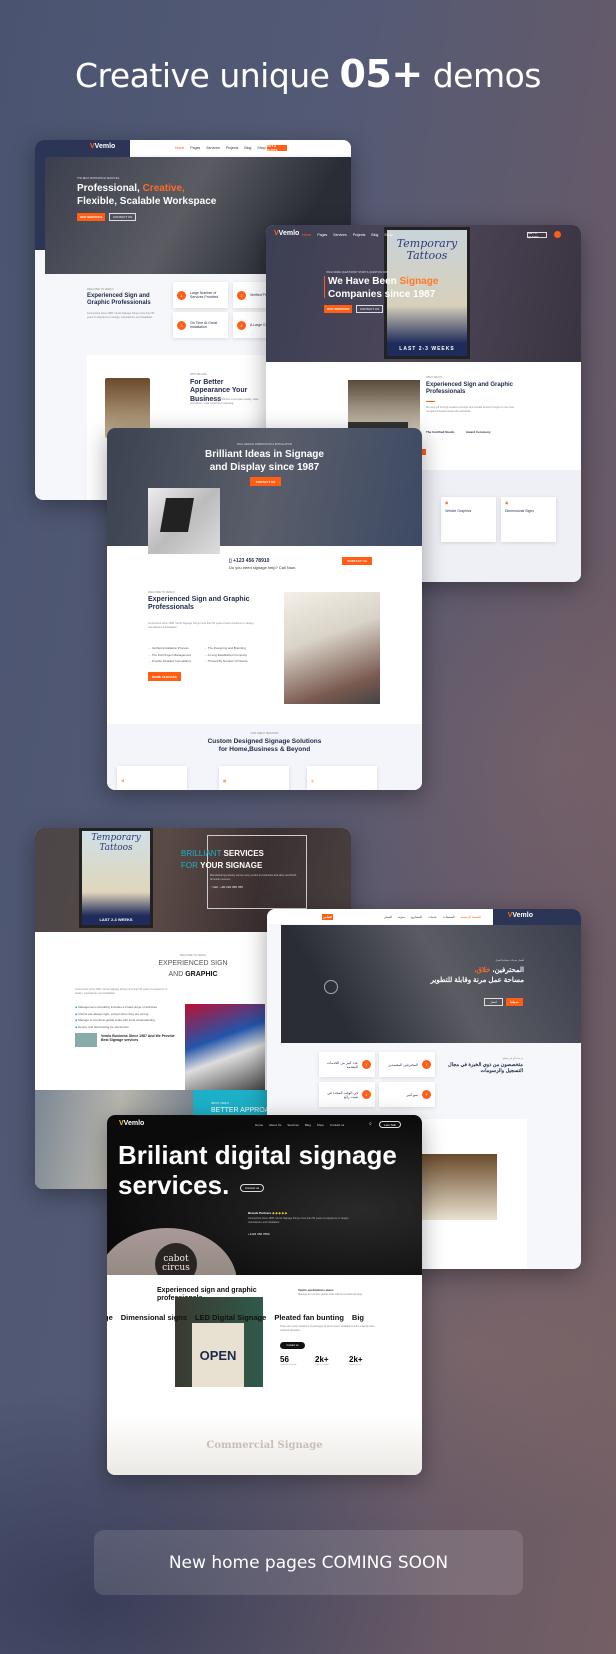  I want to click on main-nav: Home About Us Services Blog Shop Contact us, so click(299, 1125).